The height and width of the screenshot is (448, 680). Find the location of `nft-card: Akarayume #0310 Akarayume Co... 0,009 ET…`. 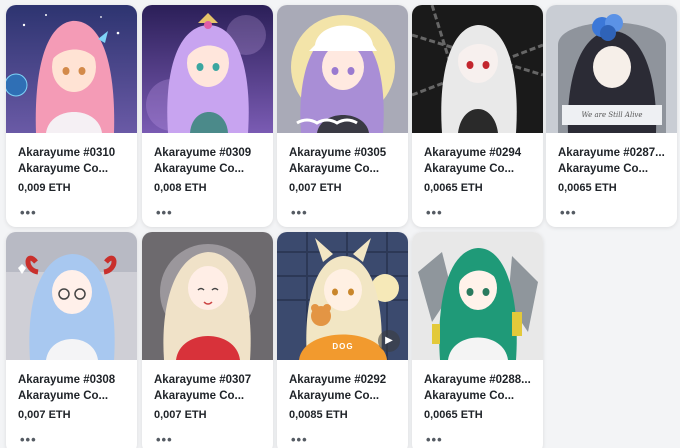

nft-card: Akarayume #0310 Akarayume Co... 0,009 ET… is located at coordinates (71, 116).